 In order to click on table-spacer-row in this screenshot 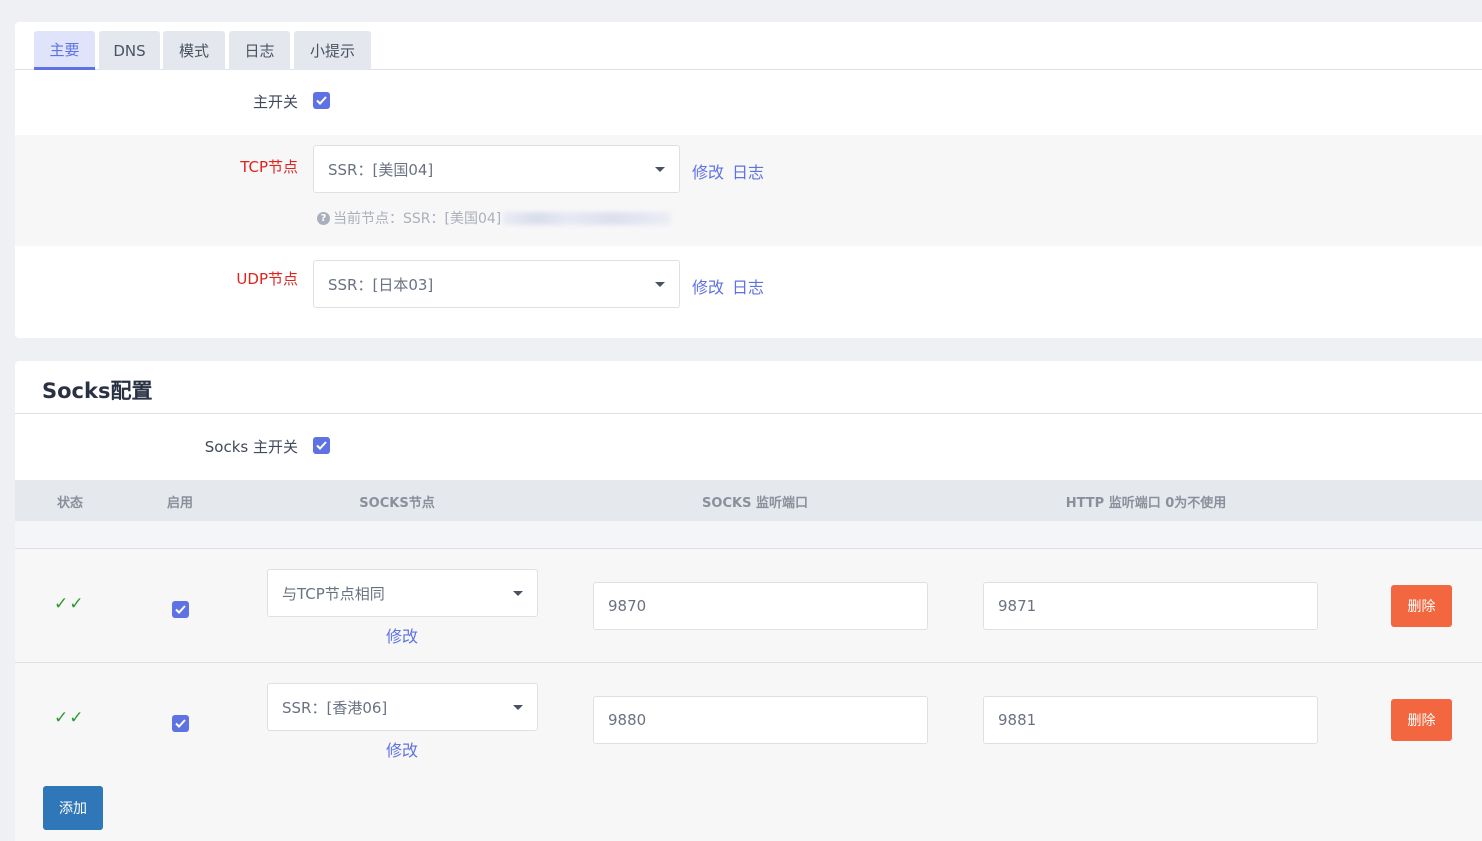, I will do `click(748, 535)`.